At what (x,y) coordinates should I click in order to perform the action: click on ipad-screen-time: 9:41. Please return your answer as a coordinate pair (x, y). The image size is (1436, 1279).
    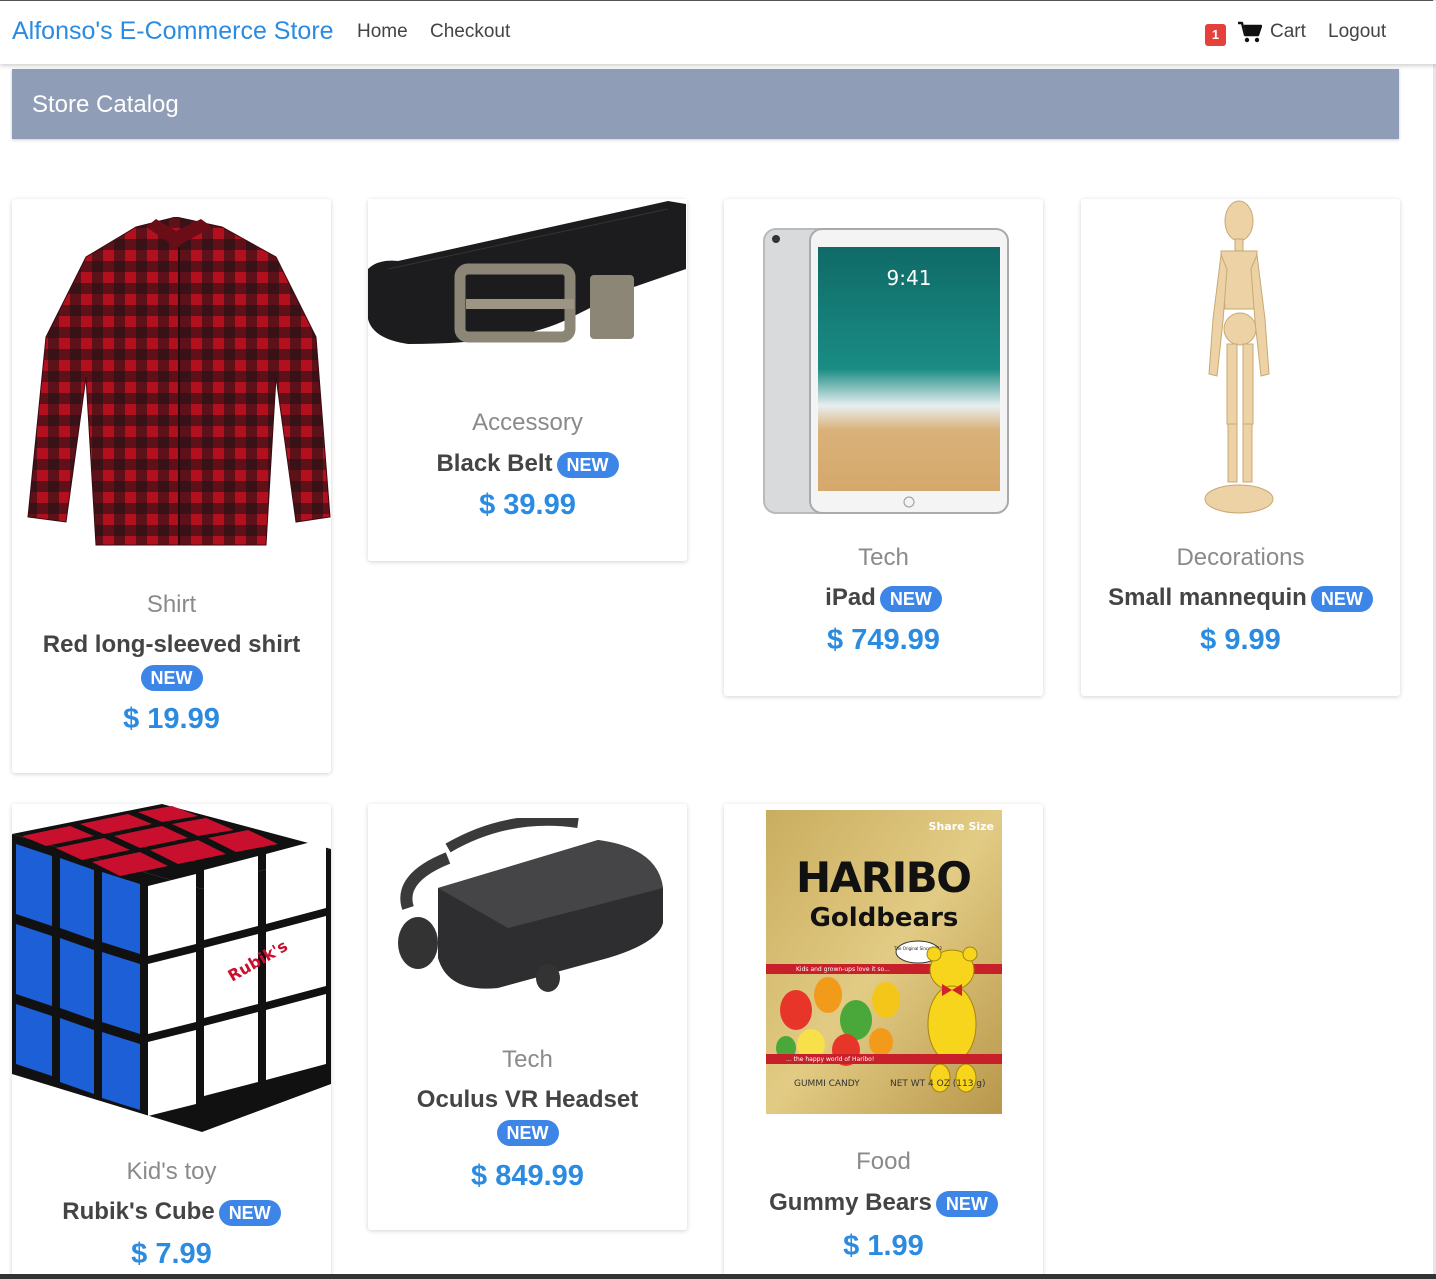
    Looking at the image, I should click on (909, 278).